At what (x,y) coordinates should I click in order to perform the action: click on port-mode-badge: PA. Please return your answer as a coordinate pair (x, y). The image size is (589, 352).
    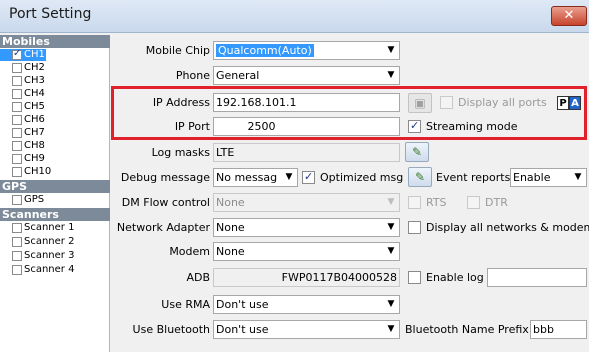
    Looking at the image, I should click on (569, 103).